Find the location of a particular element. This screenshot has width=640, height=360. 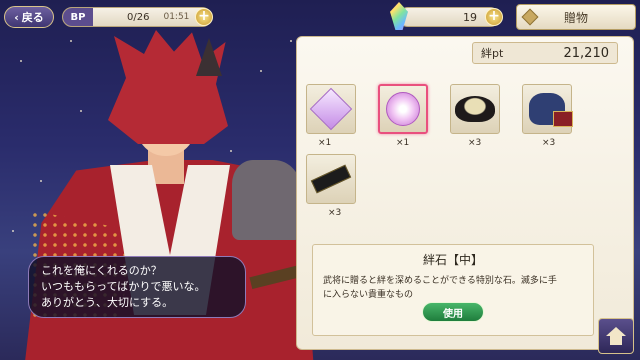

gem-plus-button: + is located at coordinates (494, 17).